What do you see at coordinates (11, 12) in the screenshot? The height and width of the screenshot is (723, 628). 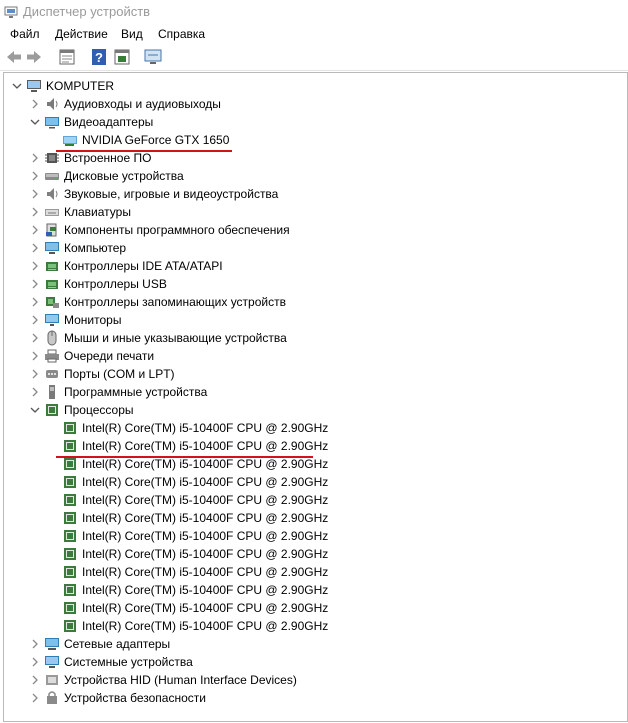 I see `device-manager-icon` at bounding box center [11, 12].